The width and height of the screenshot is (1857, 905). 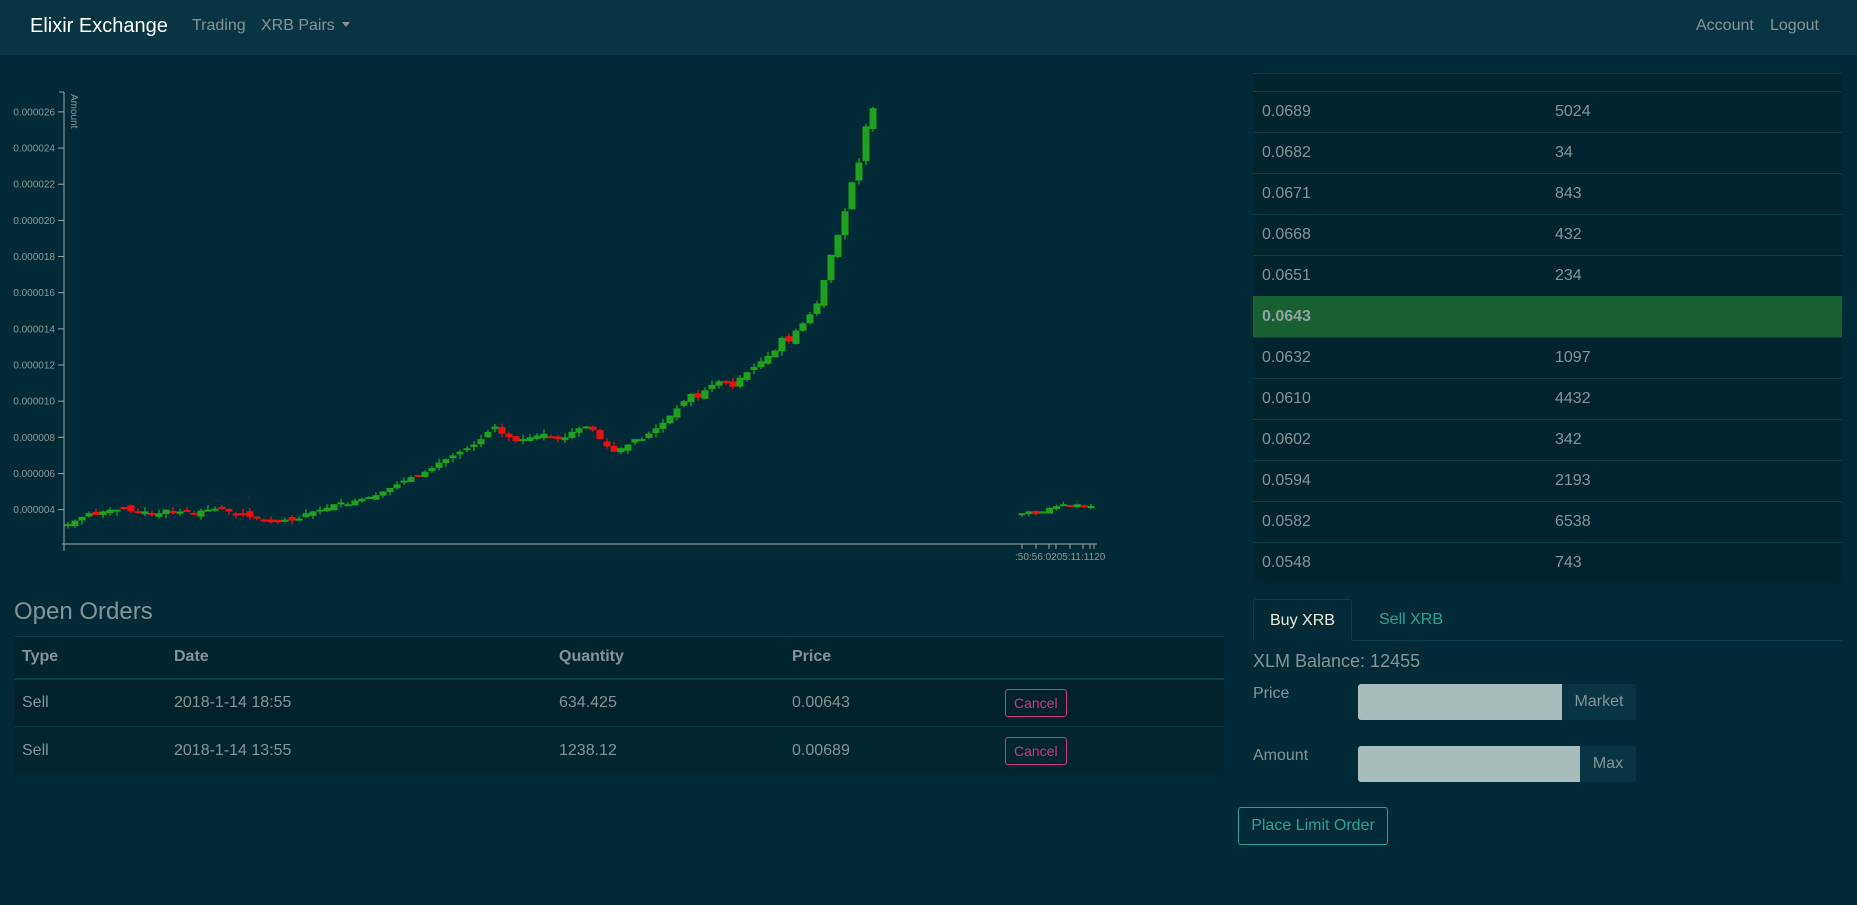 What do you see at coordinates (1056, 509) in the screenshot?
I see `candles-inset` at bounding box center [1056, 509].